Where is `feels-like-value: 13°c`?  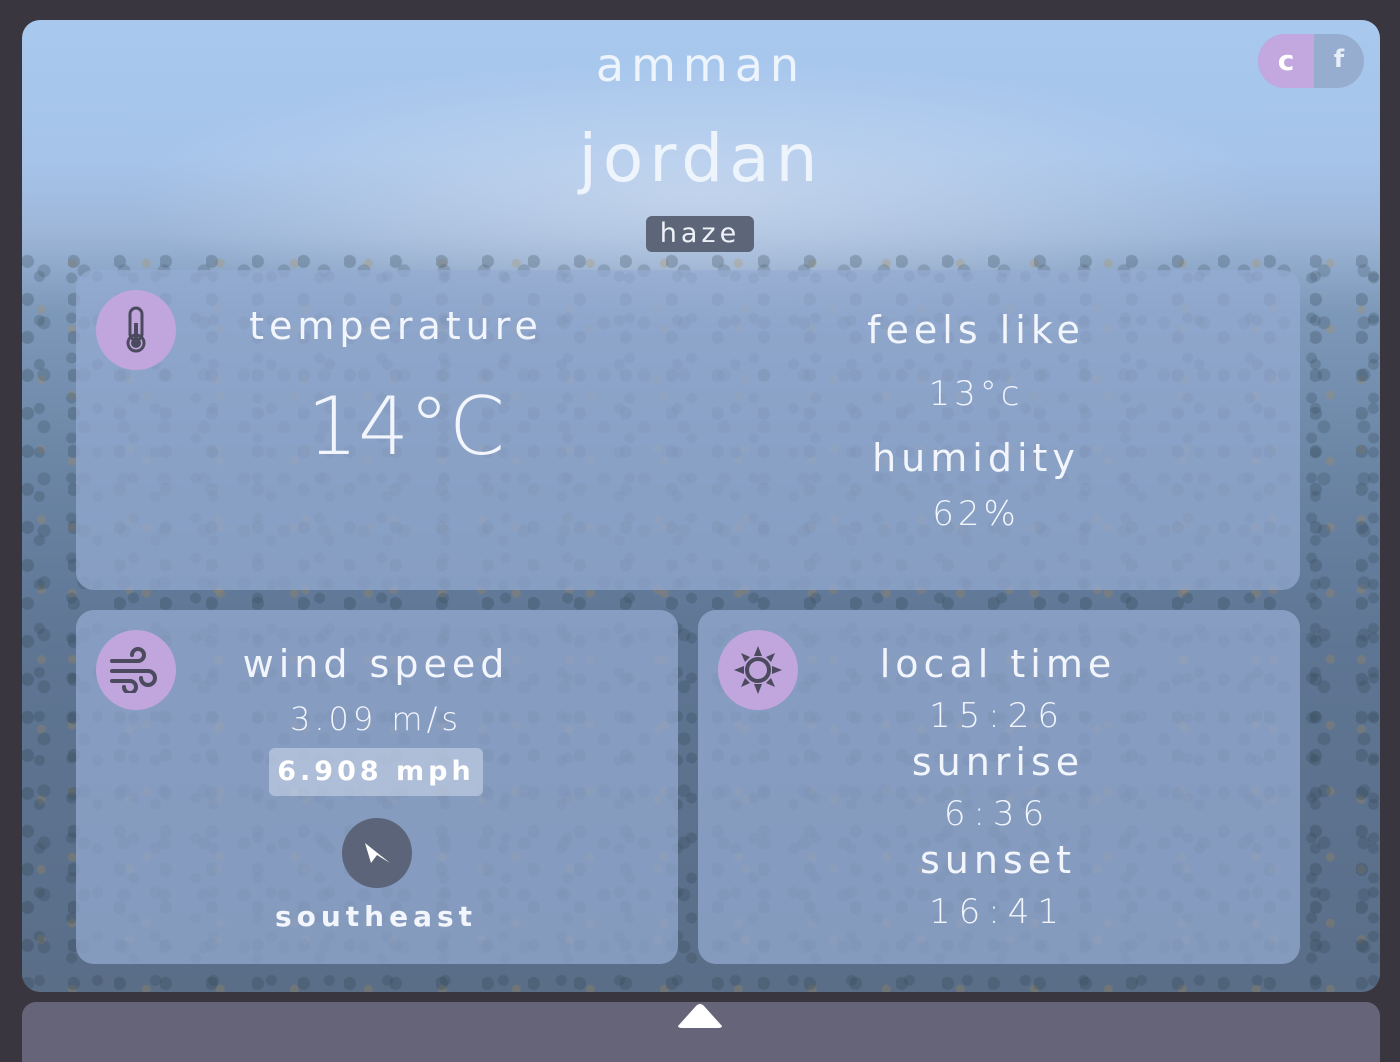
feels-like-value: 13°c is located at coordinates (976, 394).